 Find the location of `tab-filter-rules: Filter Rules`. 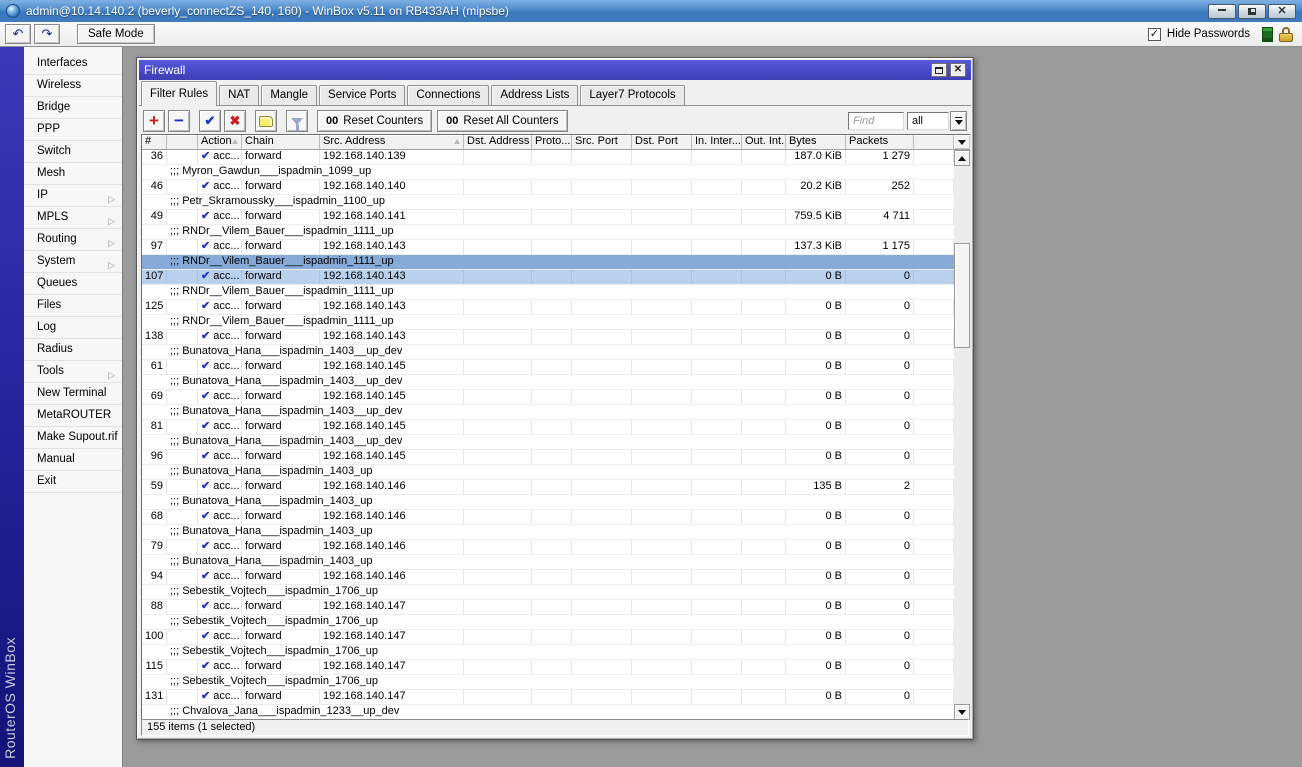

tab-filter-rules: Filter Rules is located at coordinates (179, 93).